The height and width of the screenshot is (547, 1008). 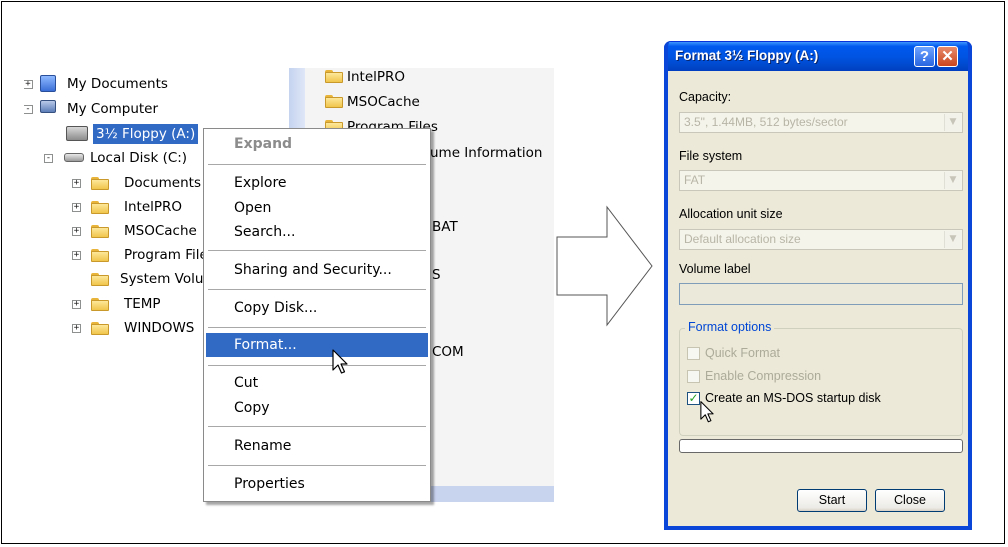 What do you see at coordinates (142, 207) in the screenshot?
I see `tree-item-intelpro: + IntelPRO` at bounding box center [142, 207].